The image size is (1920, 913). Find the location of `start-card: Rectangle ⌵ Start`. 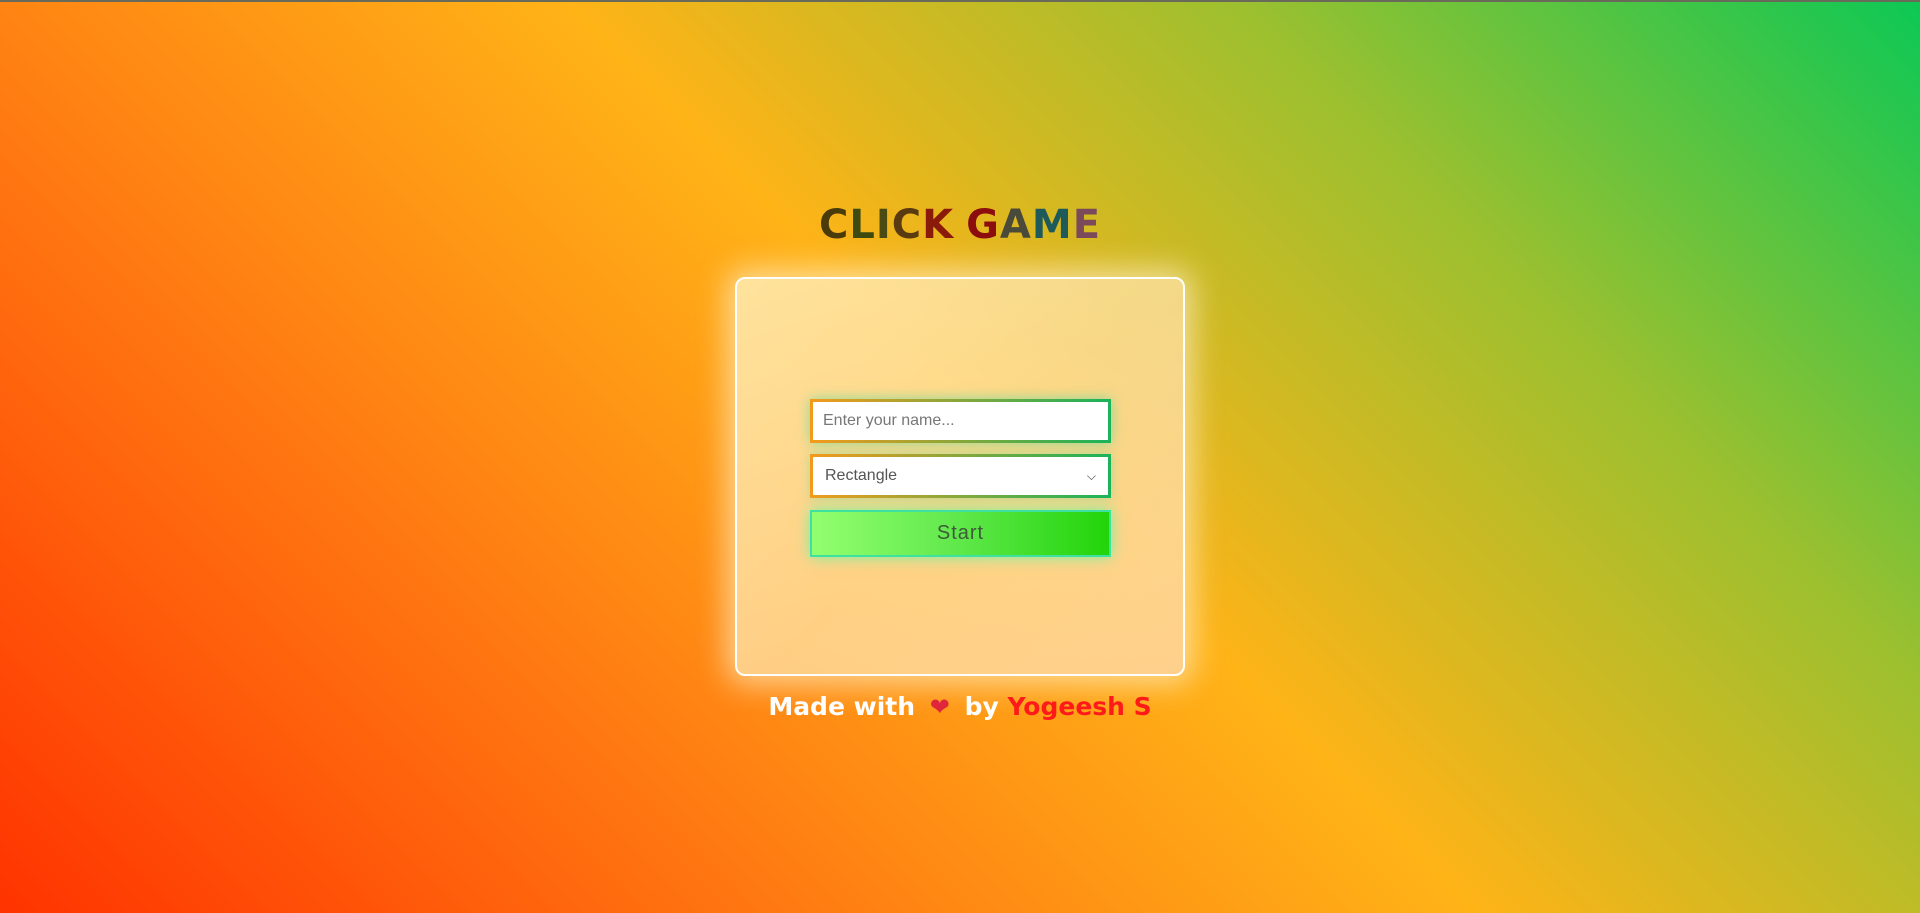

start-card: Rectangle ⌵ Start is located at coordinates (960, 476).